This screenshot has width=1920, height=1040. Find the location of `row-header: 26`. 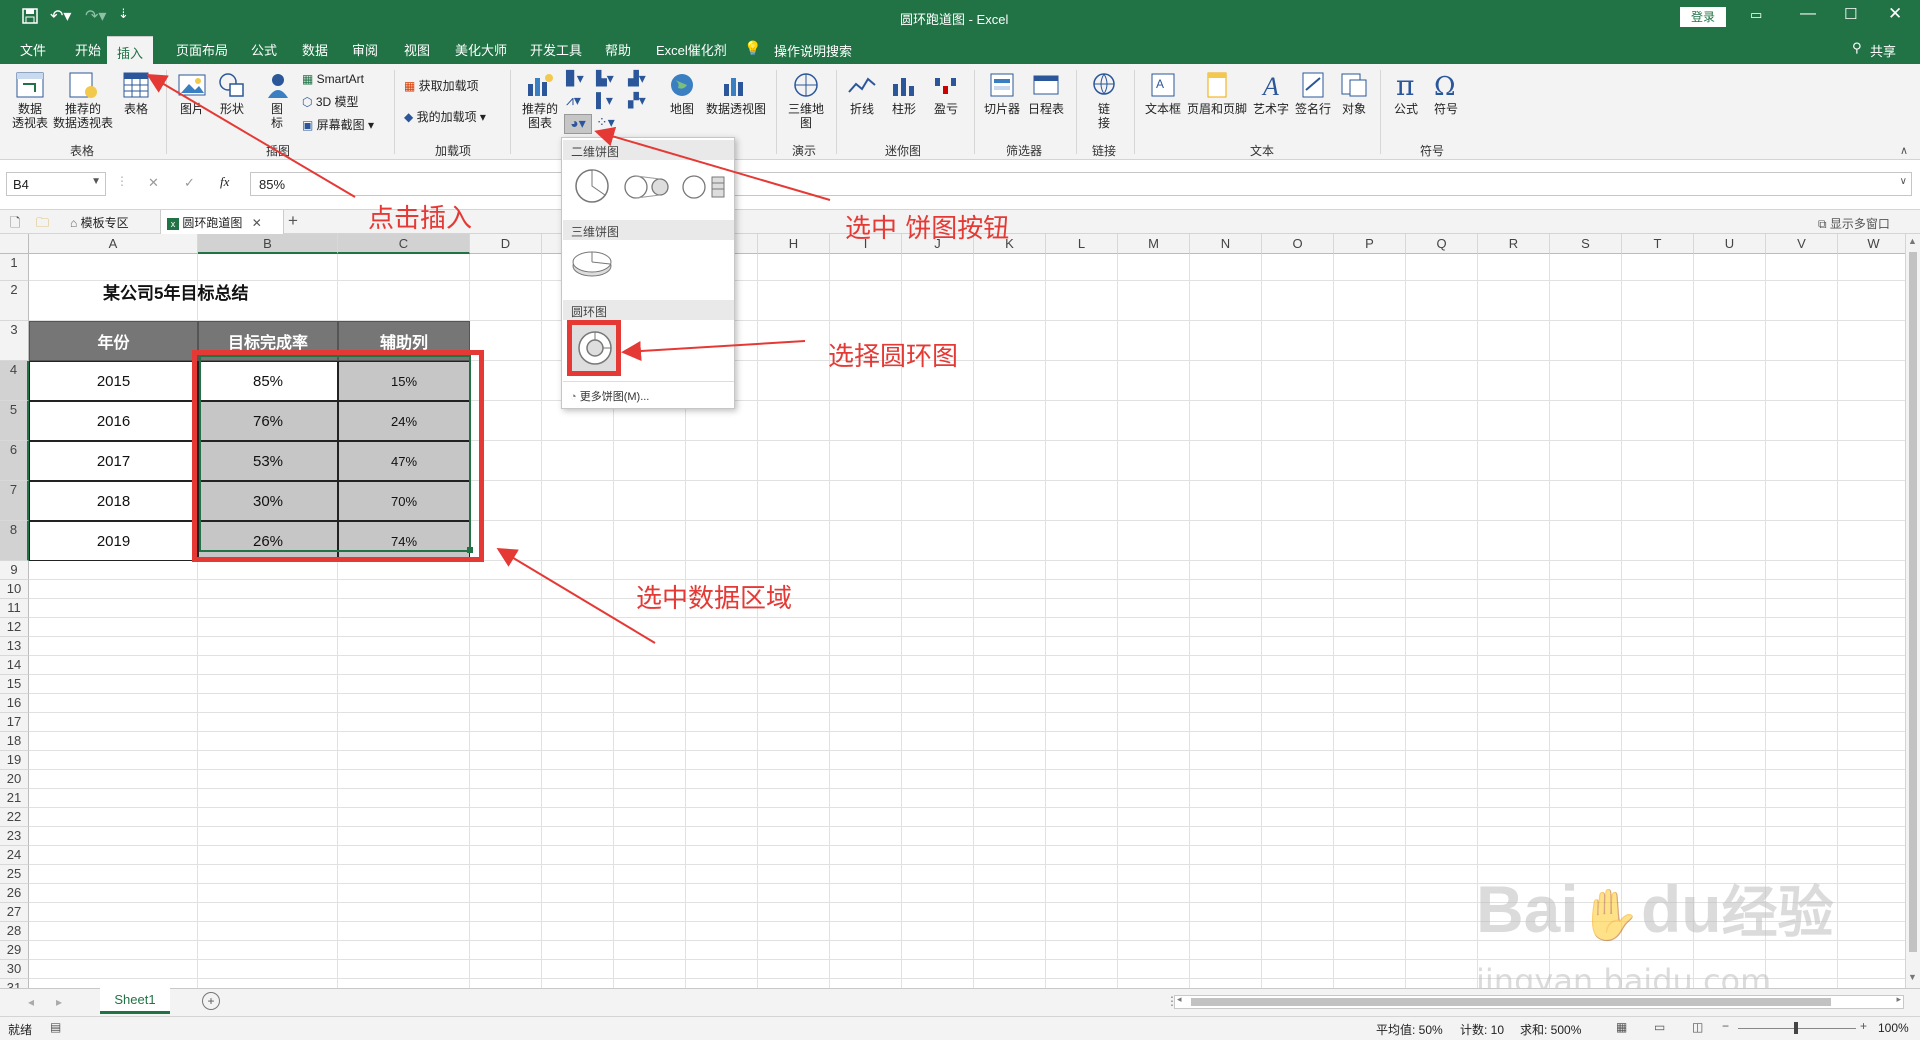

row-header: 26 is located at coordinates (14, 893).